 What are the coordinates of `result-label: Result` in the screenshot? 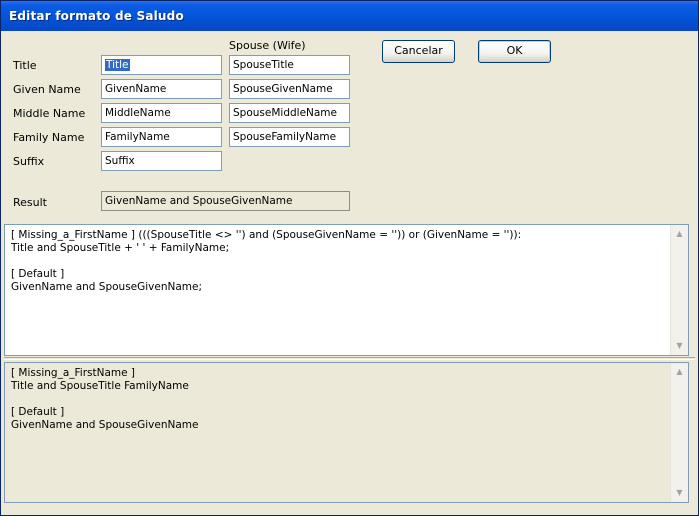 It's located at (30, 202).